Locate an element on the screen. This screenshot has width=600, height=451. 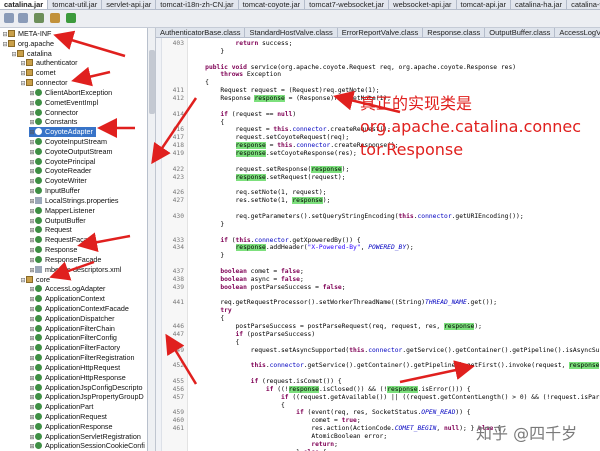
arrow-response is located at coordinates (104, 242).